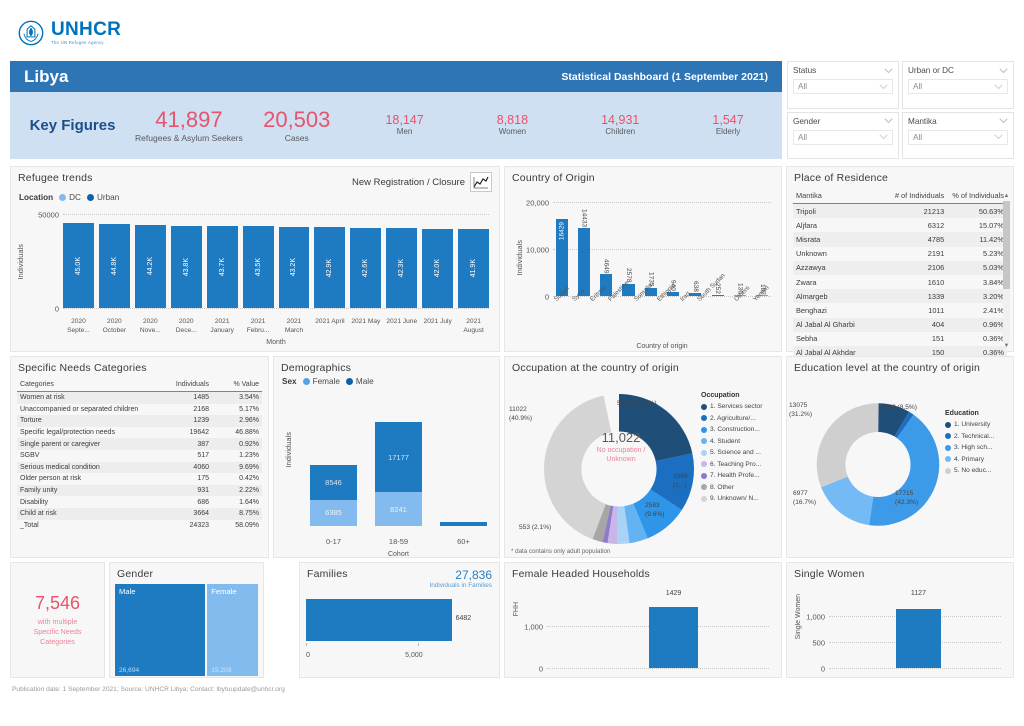  Describe the element at coordinates (139, 479) in the screenshot. I see `table-row: Older person at risk 175 0.42%` at that location.